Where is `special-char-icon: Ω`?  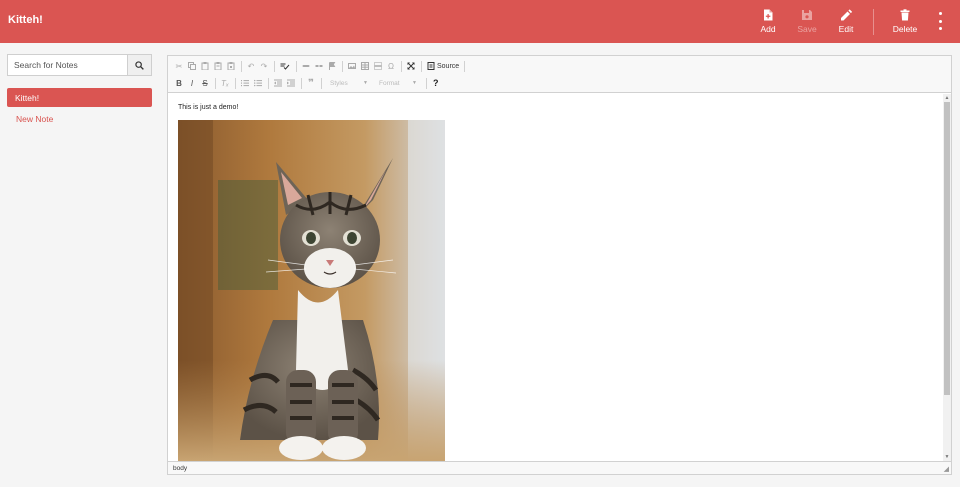
special-char-icon: Ω is located at coordinates (391, 66).